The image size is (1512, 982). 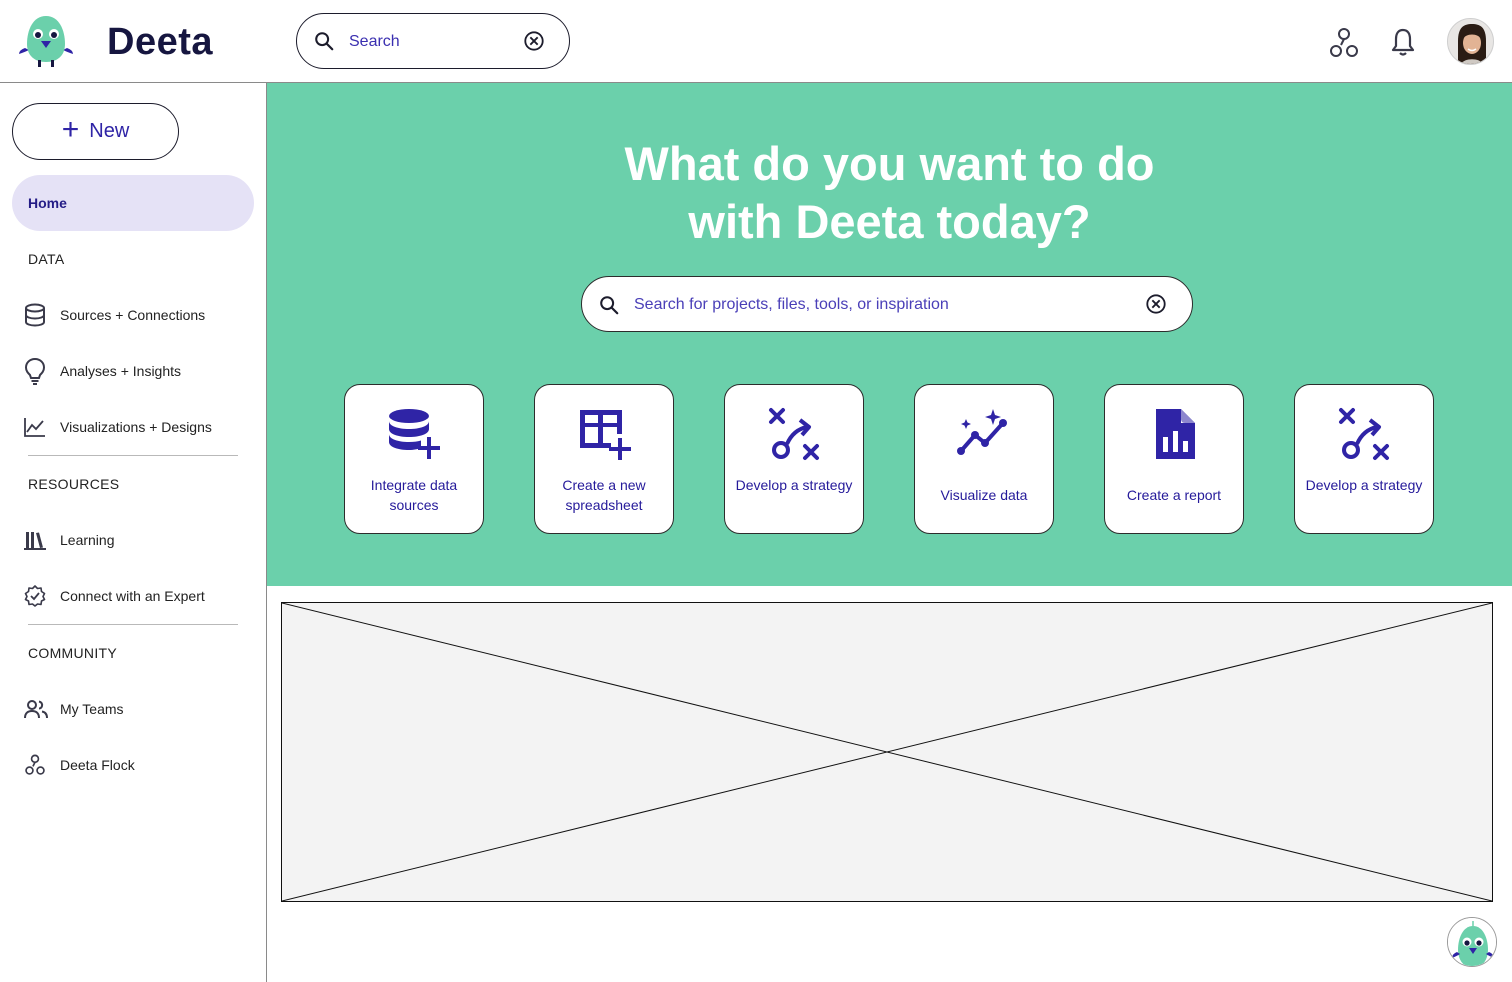 What do you see at coordinates (139, 709) in the screenshot?
I see `sidebar-item-my-teams: My Teams` at bounding box center [139, 709].